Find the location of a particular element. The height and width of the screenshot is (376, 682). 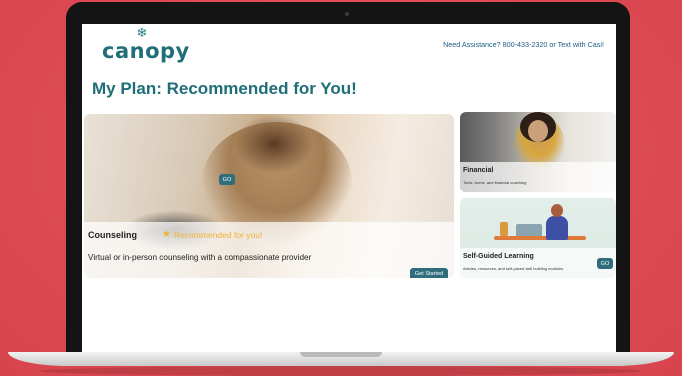

canopy-logo: ❄ canopy is located at coordinates (145, 45).